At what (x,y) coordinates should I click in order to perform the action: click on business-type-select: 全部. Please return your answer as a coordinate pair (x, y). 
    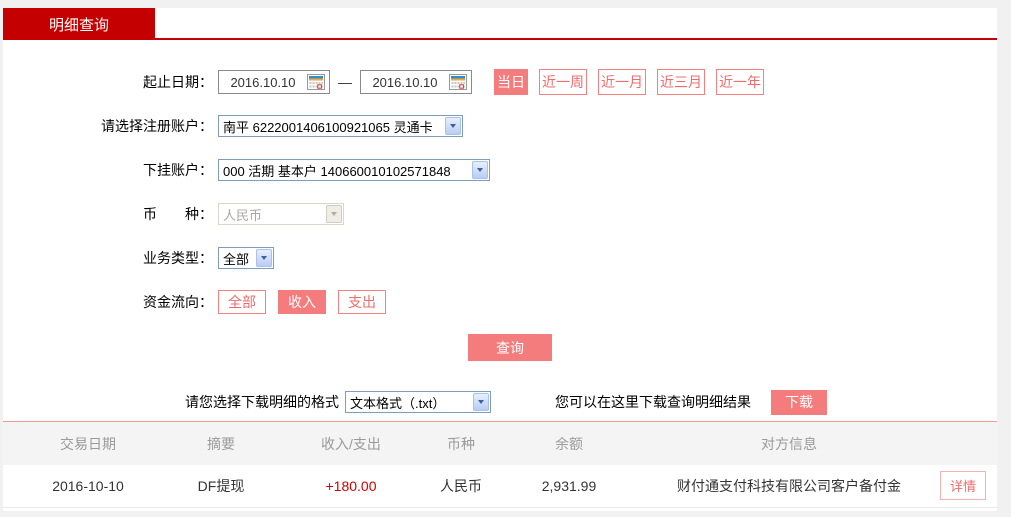
    Looking at the image, I should click on (246, 258).